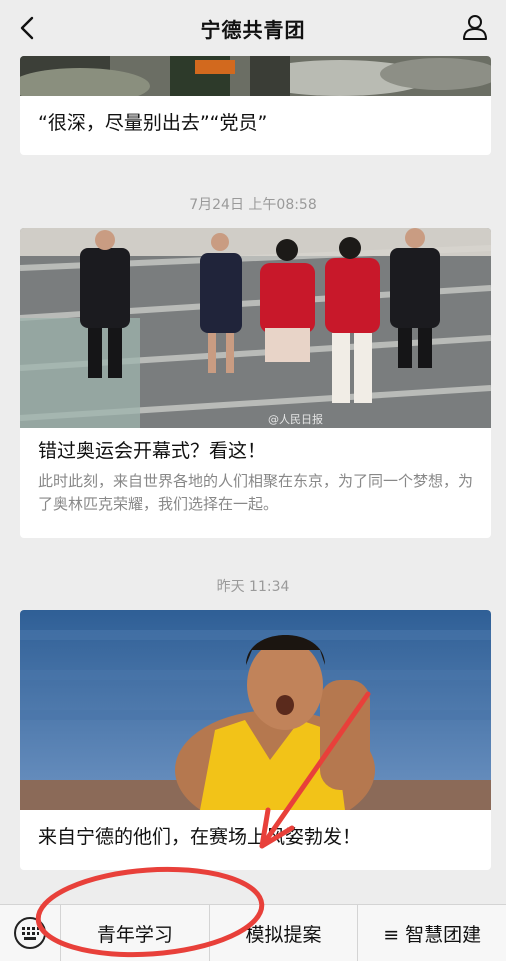 This screenshot has width=506, height=961. Describe the element at coordinates (152, 451) in the screenshot. I see `article-title: 错过奥运会开幕式？看这！` at that location.